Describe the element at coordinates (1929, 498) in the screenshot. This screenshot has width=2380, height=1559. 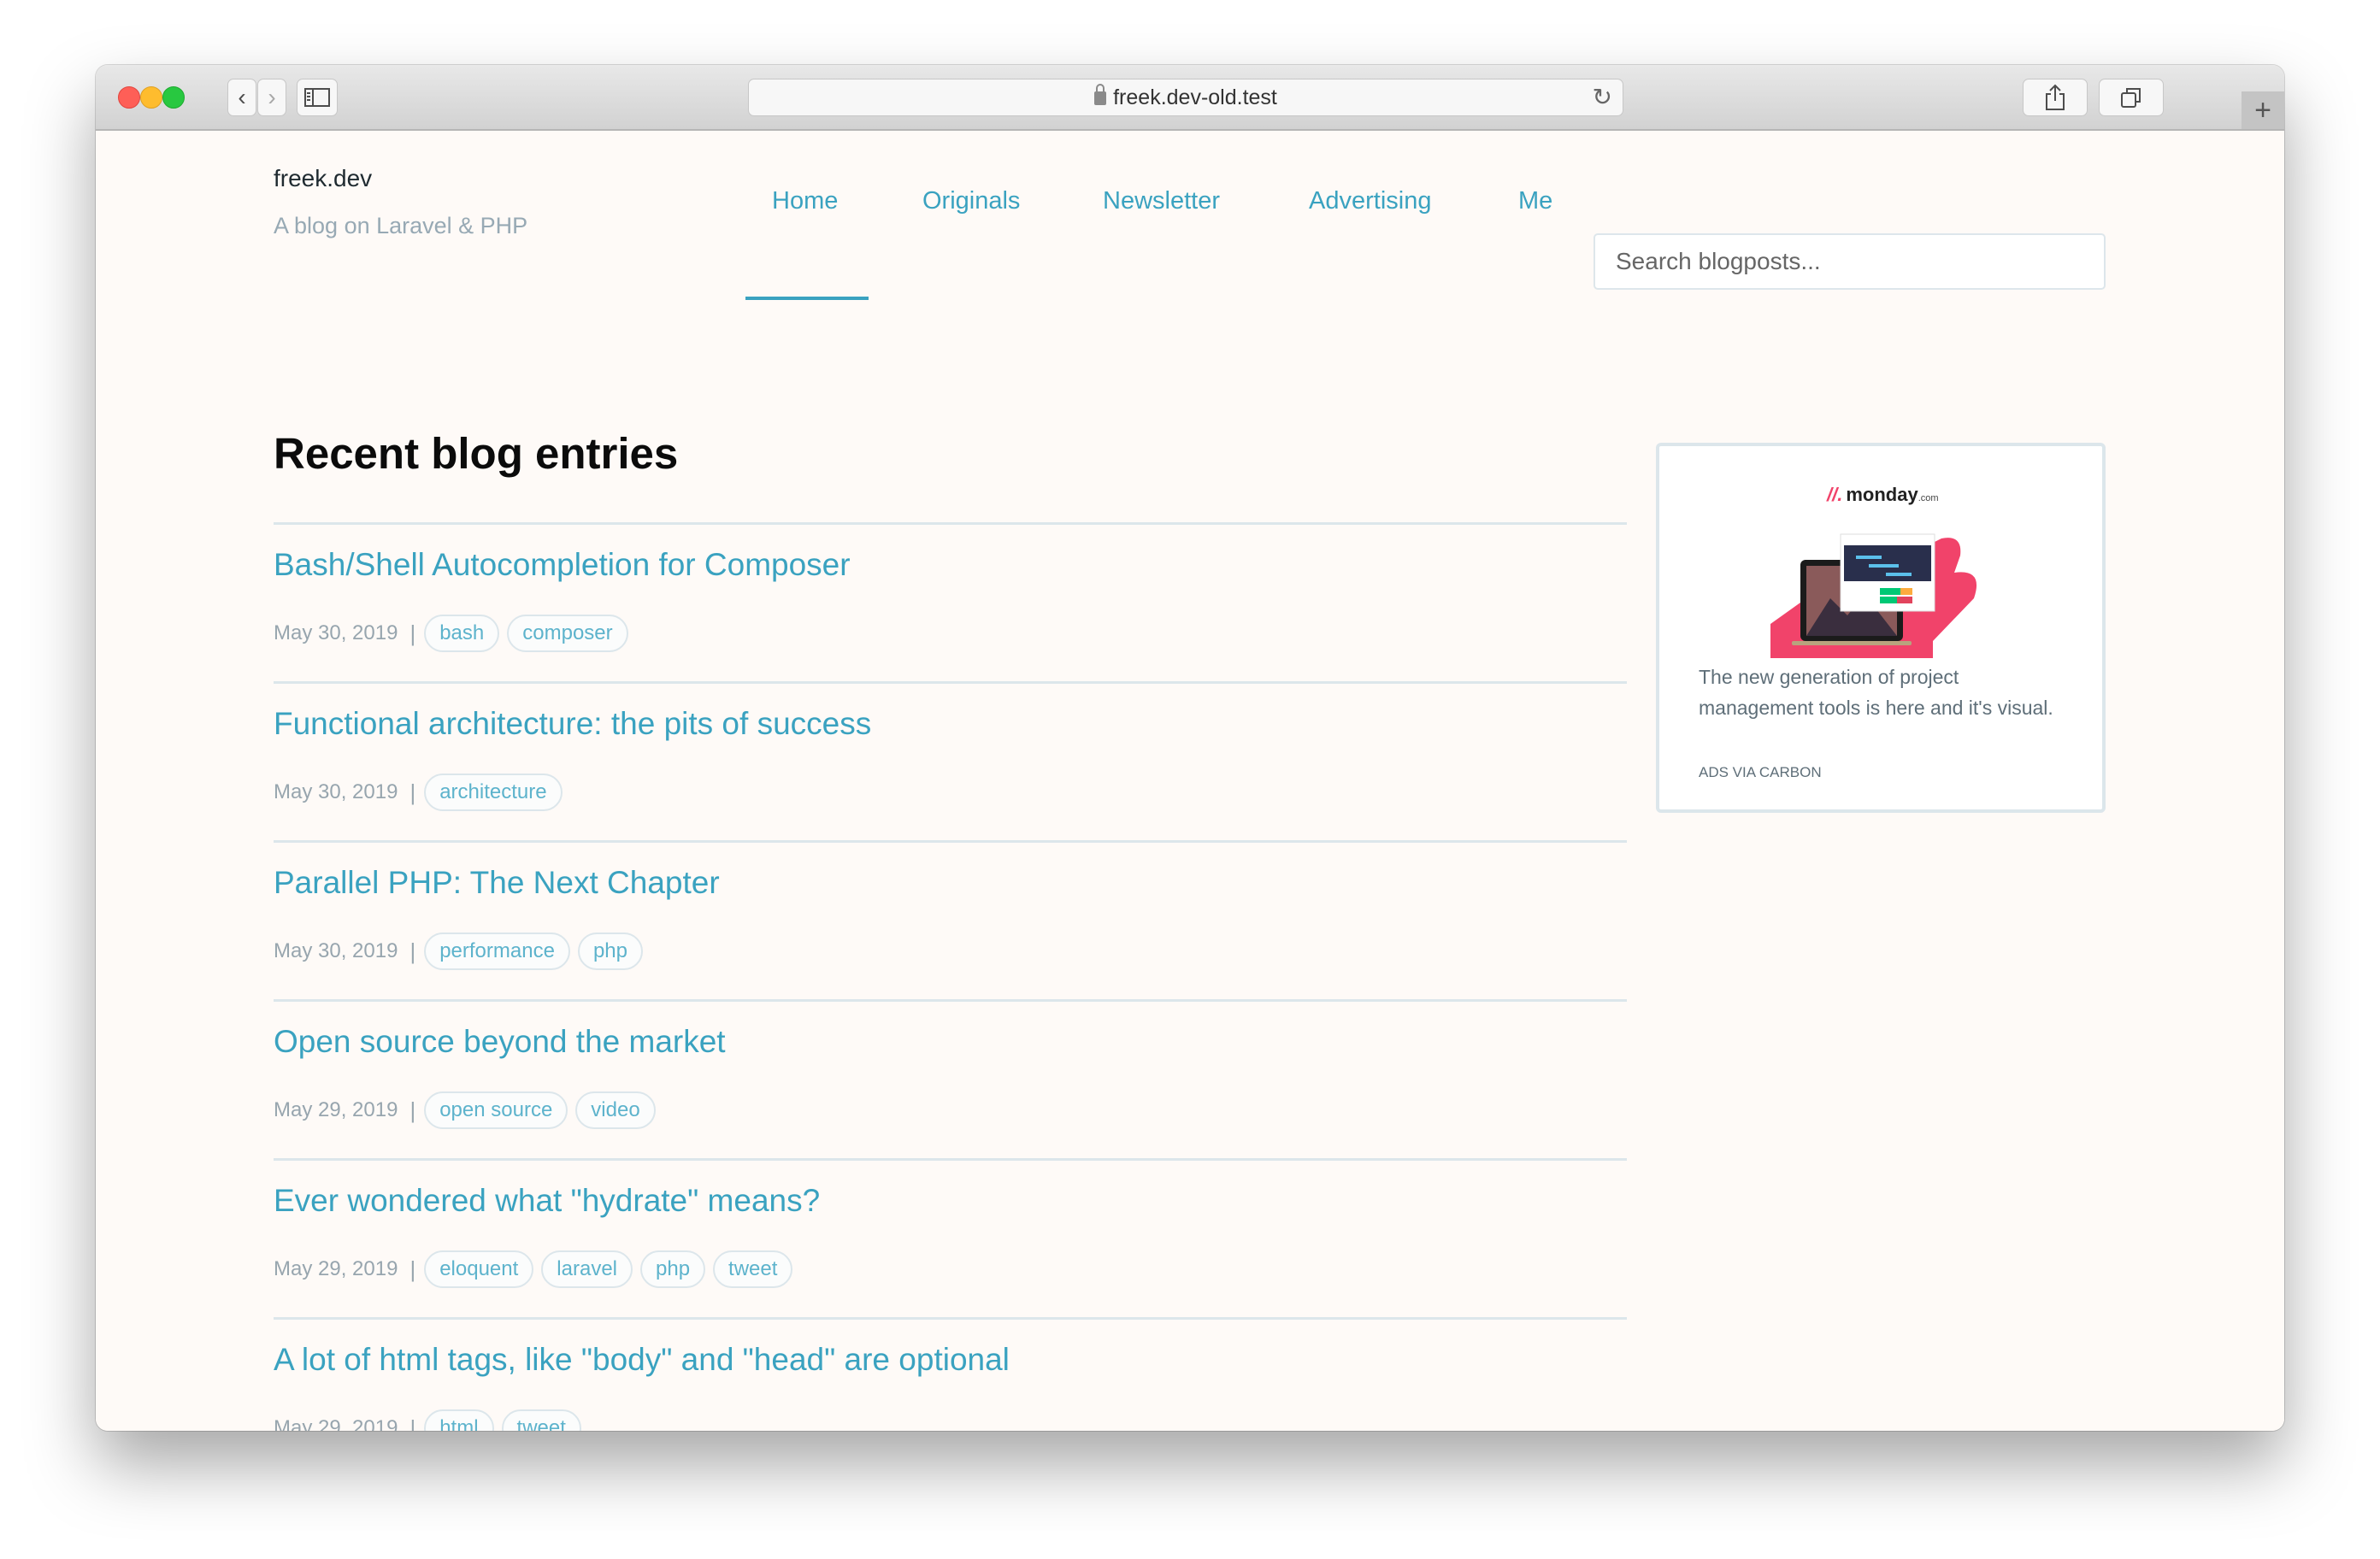
I see `ad-logo-domain: .com` at that location.